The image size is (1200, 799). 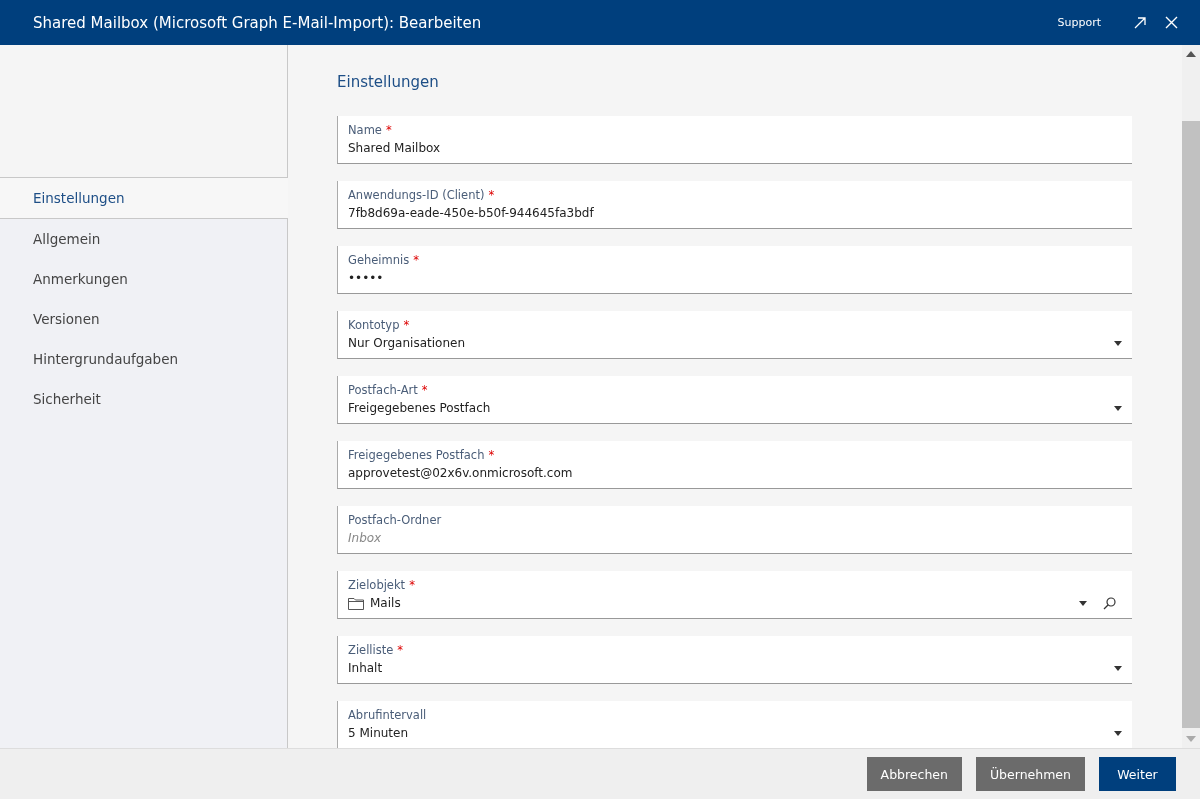 What do you see at coordinates (366, 278) in the screenshot?
I see `field-value: •••••` at bounding box center [366, 278].